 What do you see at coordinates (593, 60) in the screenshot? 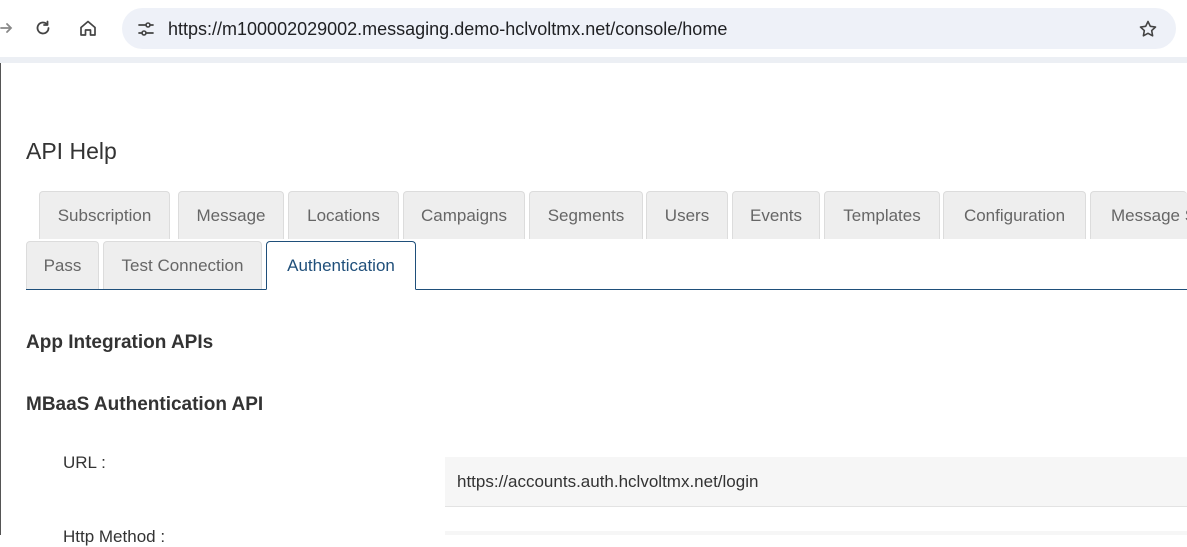
I see `toolbar-divider` at bounding box center [593, 60].